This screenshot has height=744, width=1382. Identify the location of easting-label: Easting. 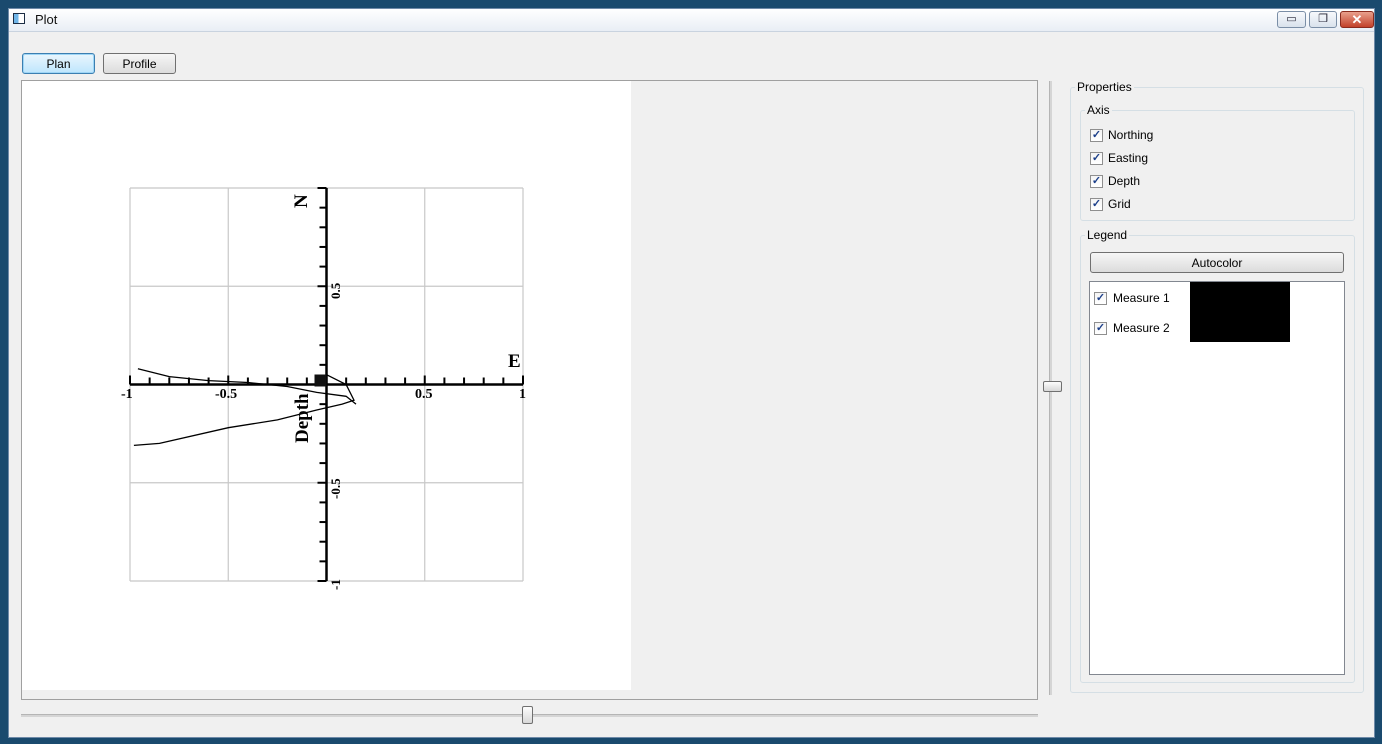
(1128, 158).